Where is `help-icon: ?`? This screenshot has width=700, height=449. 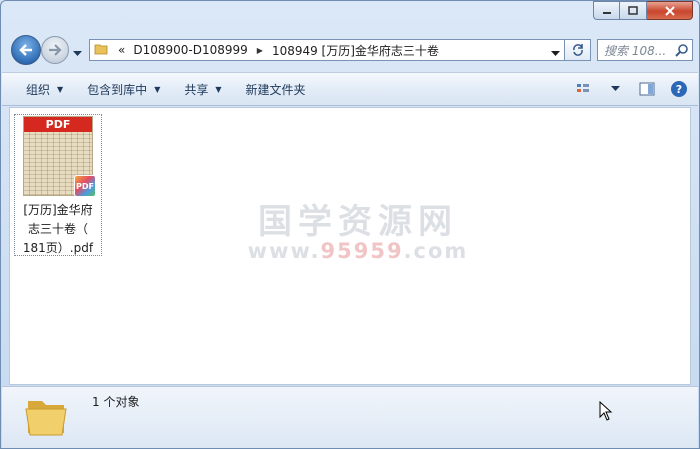 help-icon: ? is located at coordinates (679, 89).